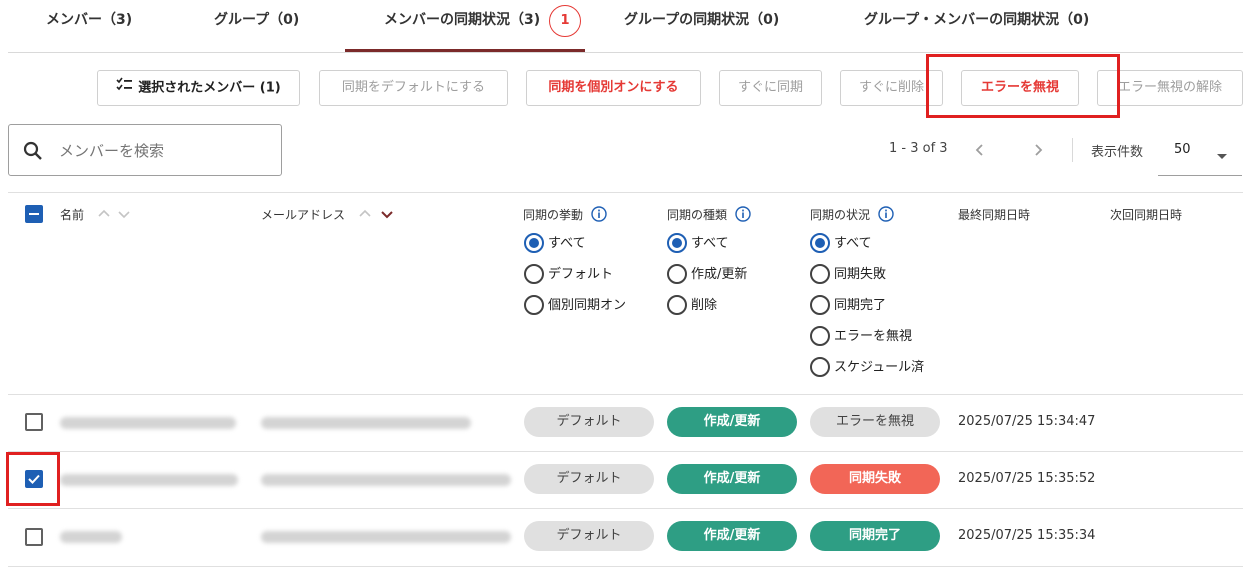  I want to click on radio-label: 同期完了, so click(860, 305).